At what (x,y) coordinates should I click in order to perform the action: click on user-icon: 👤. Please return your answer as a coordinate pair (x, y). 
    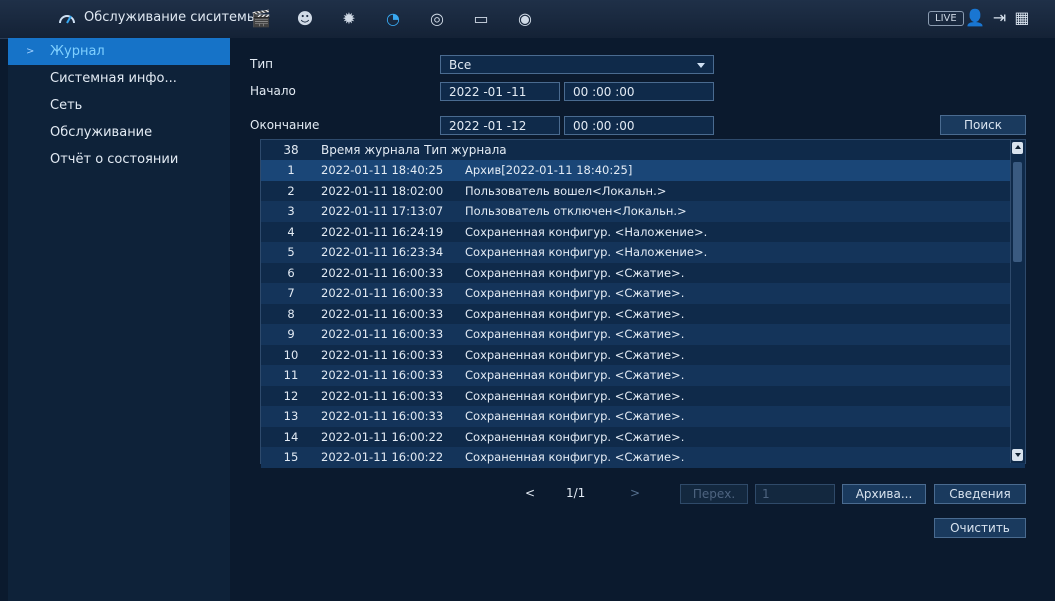
    Looking at the image, I should click on (975, 17).